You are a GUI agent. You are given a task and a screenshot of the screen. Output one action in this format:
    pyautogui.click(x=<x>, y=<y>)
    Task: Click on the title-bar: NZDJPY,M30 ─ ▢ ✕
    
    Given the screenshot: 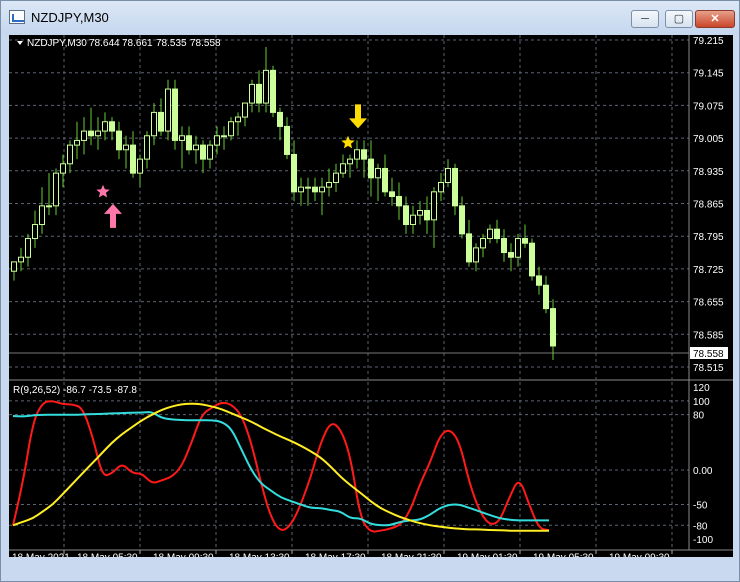 What is the action you would take?
    pyautogui.click(x=370, y=18)
    